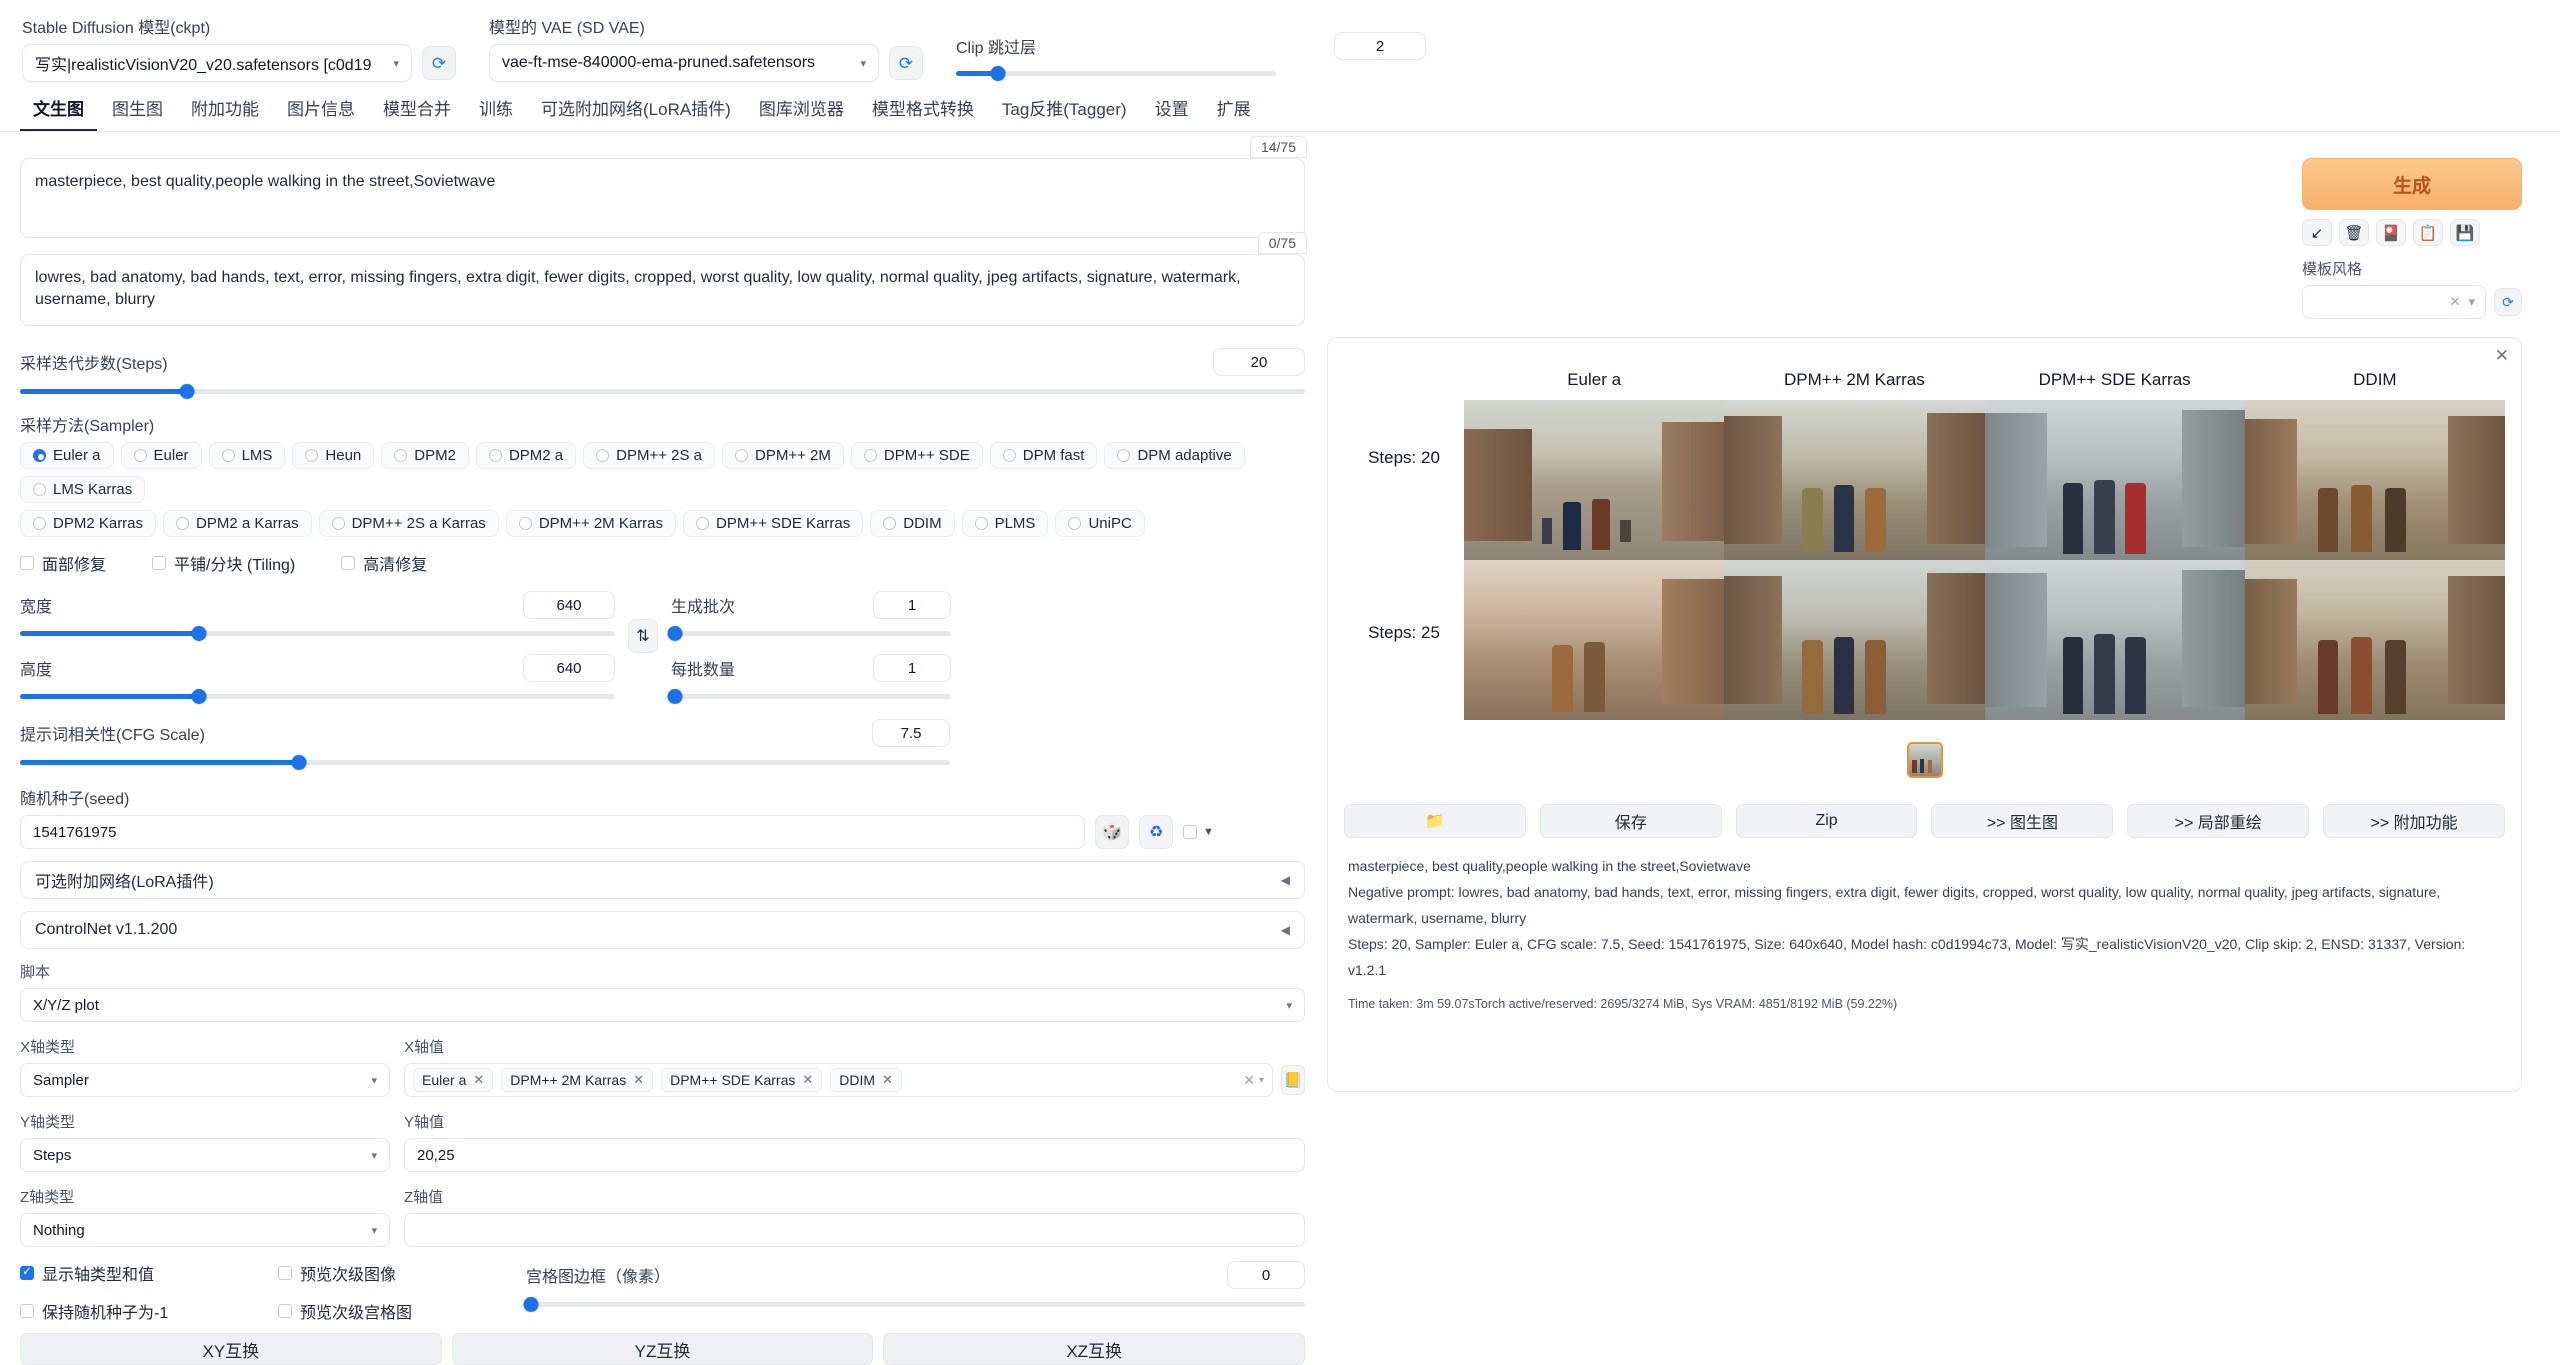  Describe the element at coordinates (205, 1155) in the screenshot. I see `y-axis-type-select: Steps ▾` at that location.